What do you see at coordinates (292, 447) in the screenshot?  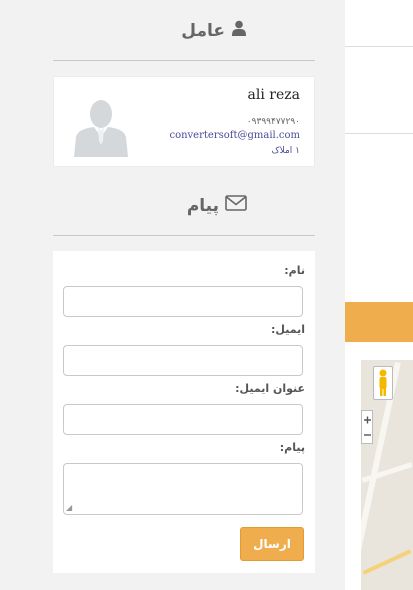 I see `message-label: پیام:` at bounding box center [292, 447].